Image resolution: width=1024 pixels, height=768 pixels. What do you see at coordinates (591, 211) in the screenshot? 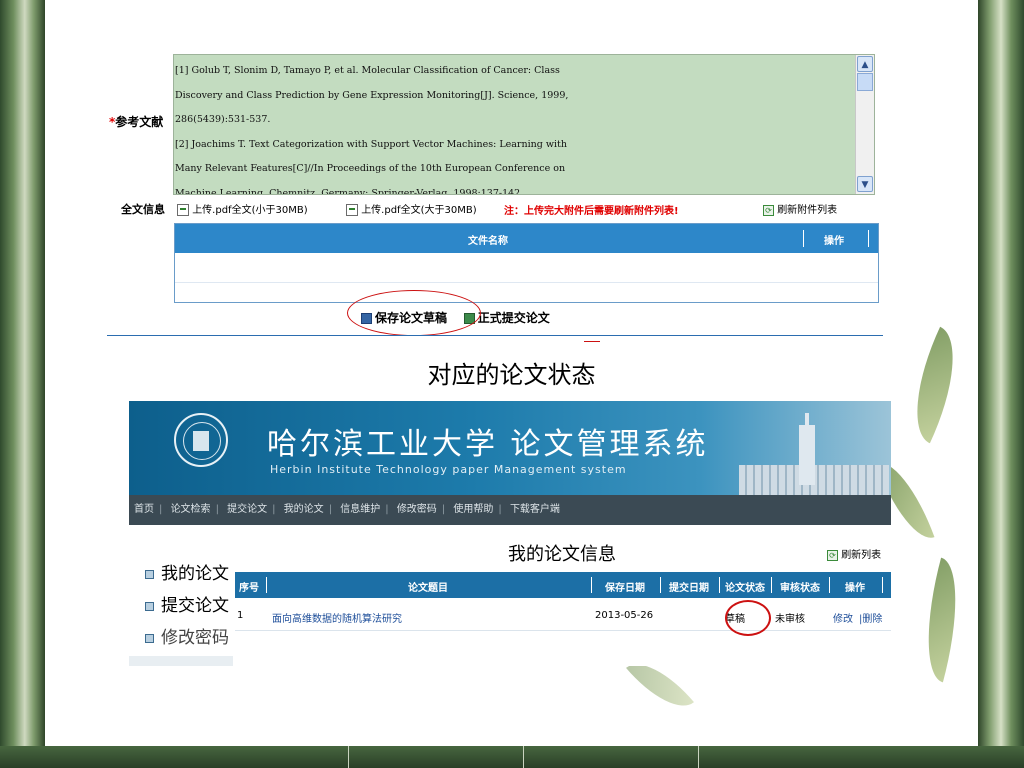
I see `upload-note: 注：上传完大附件后需要刷新附件列表!` at bounding box center [591, 211].